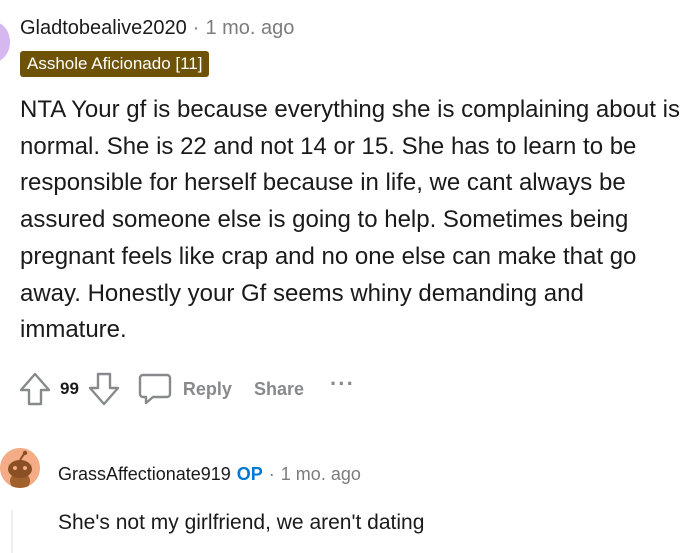  I want to click on reply-meta: GrassAffectionate919 OP · 1 mo. ago, so click(209, 474).